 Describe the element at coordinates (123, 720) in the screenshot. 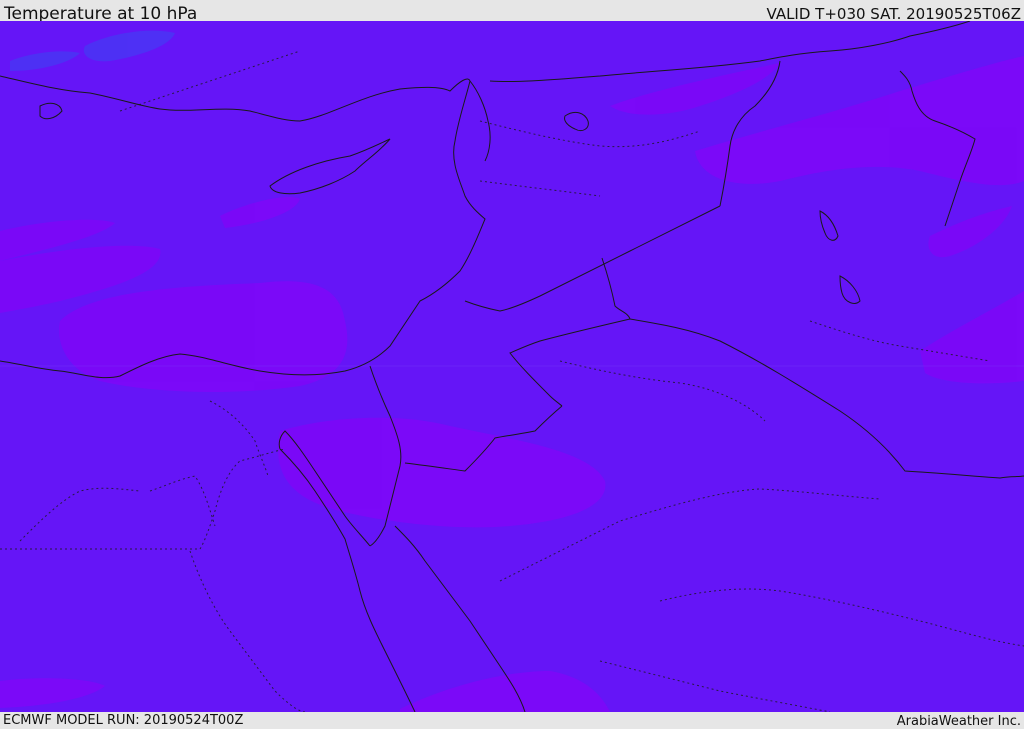

I see `model-run-label: ECMWF MODEL RUN: 20190524T00Z` at that location.